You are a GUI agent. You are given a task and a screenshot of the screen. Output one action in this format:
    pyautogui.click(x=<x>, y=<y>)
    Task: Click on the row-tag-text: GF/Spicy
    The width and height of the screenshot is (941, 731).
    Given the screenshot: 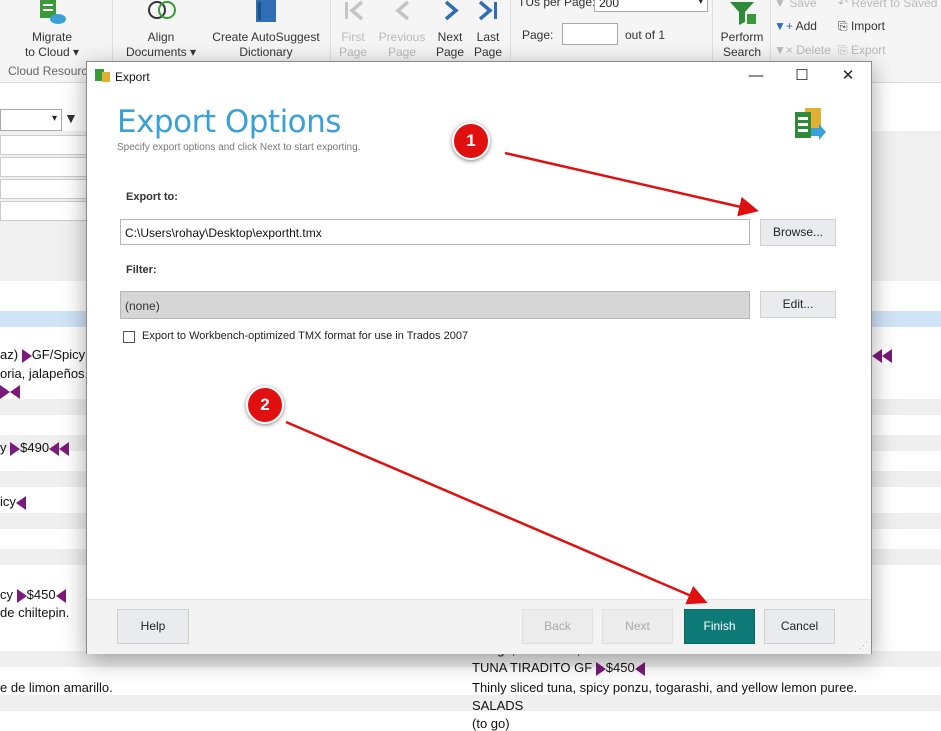 What is the action you would take?
    pyautogui.click(x=58, y=354)
    